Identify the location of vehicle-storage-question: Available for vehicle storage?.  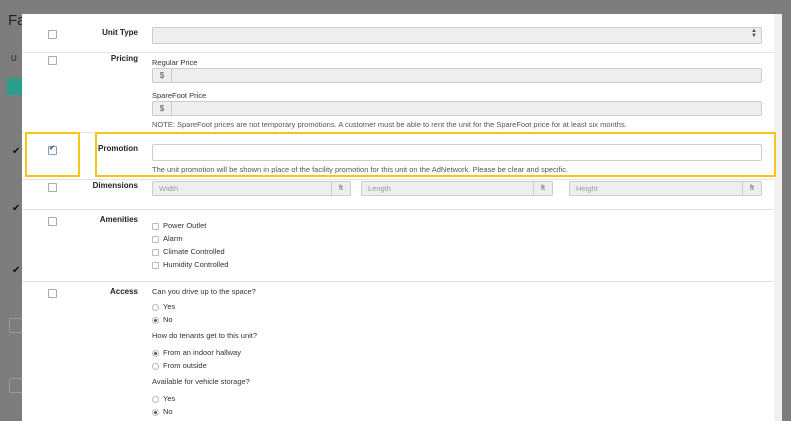
(201, 381).